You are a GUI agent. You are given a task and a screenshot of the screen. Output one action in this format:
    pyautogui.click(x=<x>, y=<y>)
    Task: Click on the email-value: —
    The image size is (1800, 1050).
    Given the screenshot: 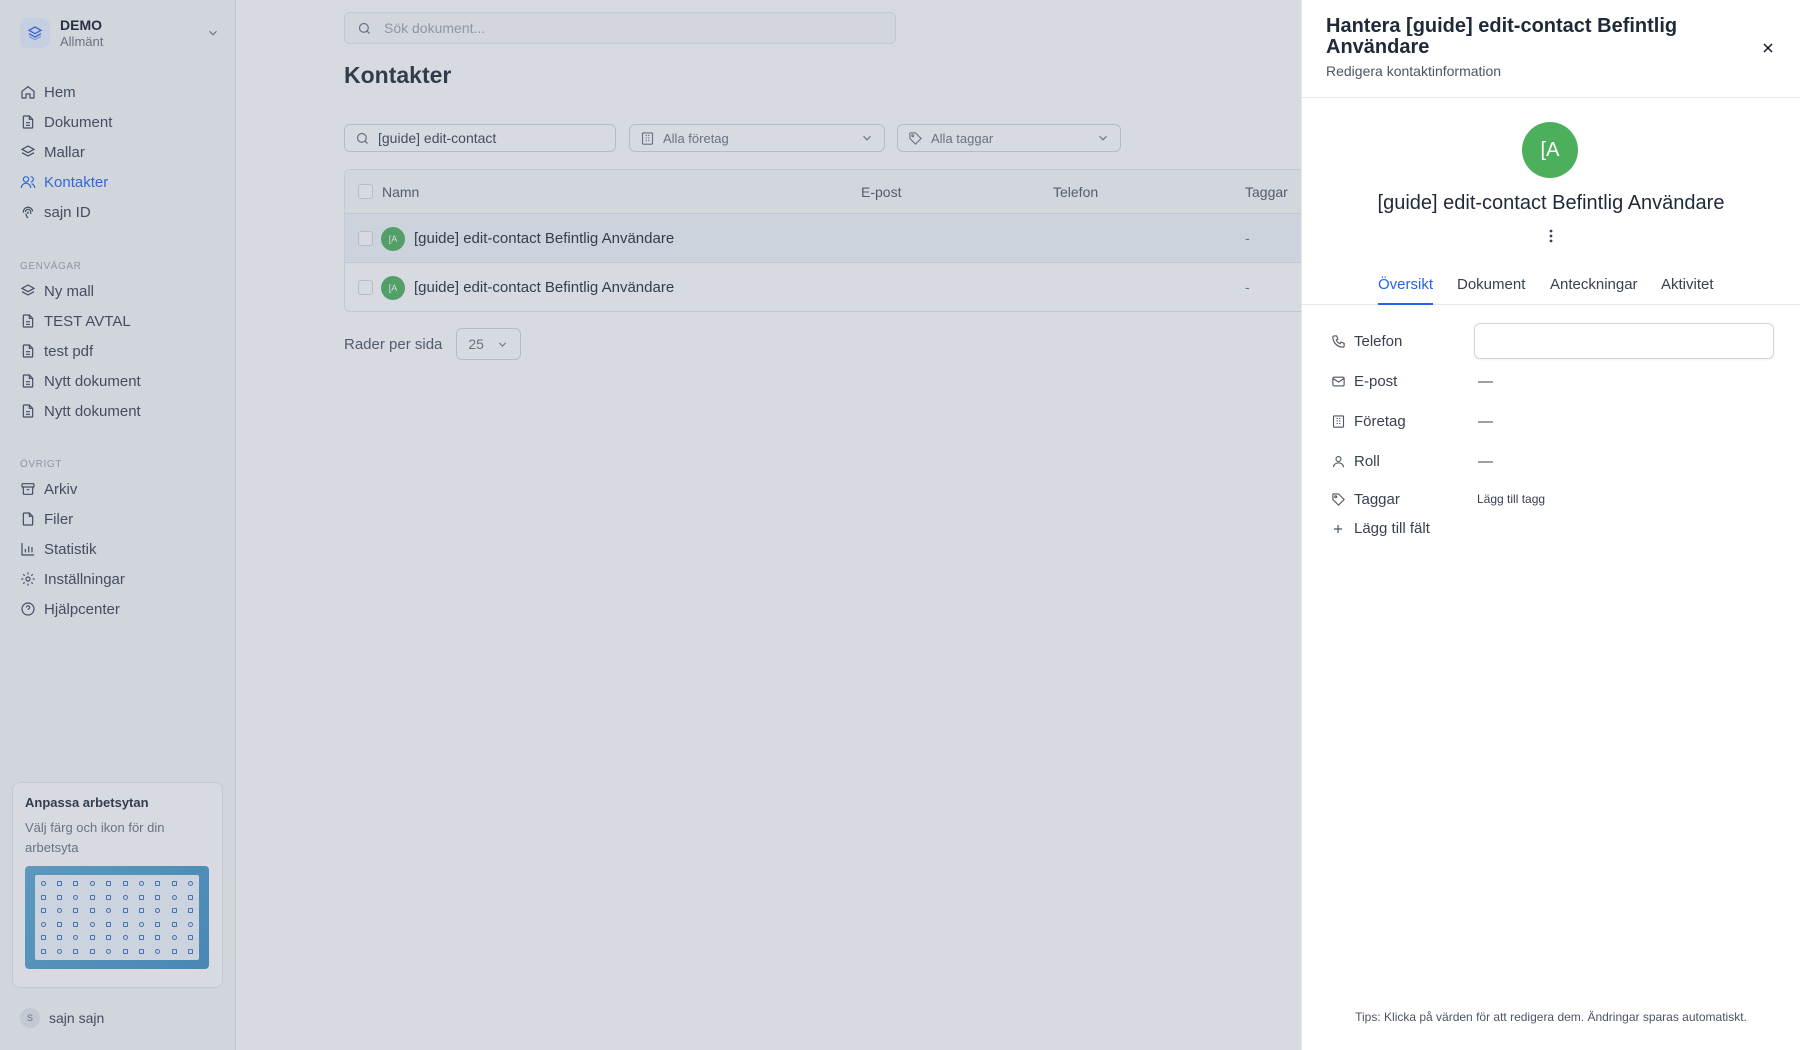 What is the action you would take?
    pyautogui.click(x=1485, y=381)
    